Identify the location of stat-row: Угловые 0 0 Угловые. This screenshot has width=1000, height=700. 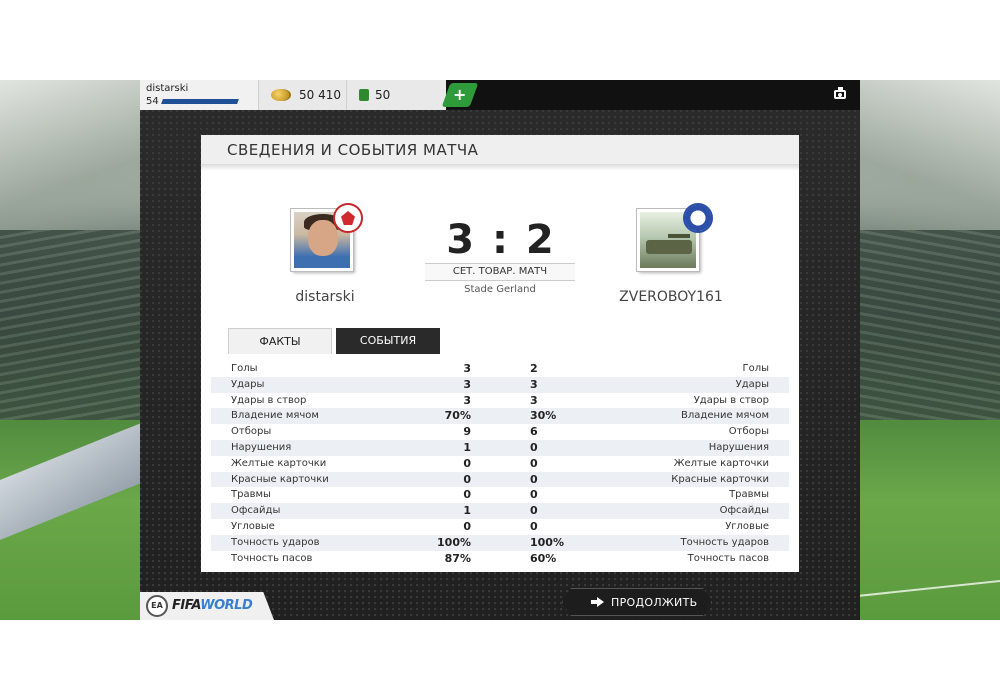
(500, 527).